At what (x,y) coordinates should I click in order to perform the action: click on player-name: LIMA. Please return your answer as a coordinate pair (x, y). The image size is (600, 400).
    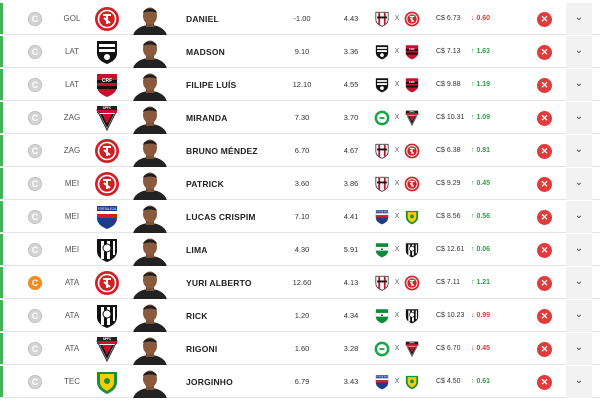
    Looking at the image, I should click on (197, 250).